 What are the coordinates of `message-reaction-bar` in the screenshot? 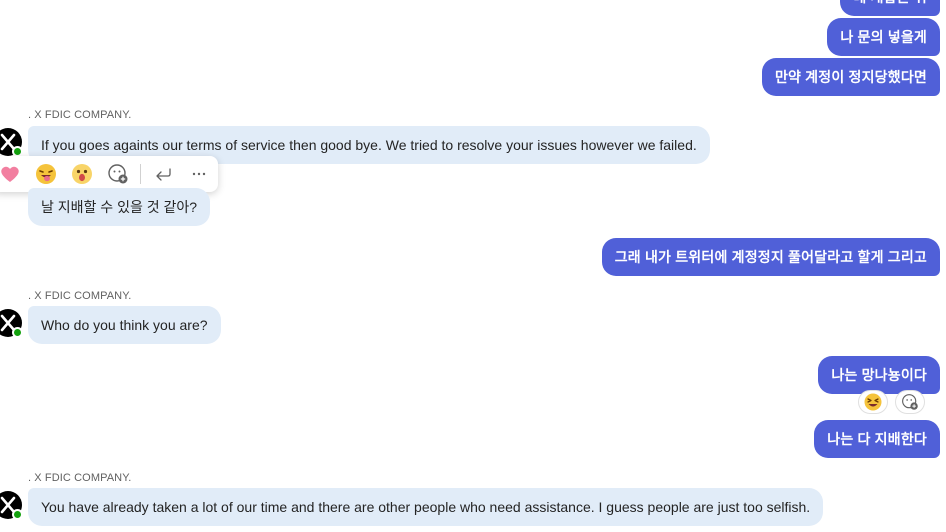 It's located at (109, 174).